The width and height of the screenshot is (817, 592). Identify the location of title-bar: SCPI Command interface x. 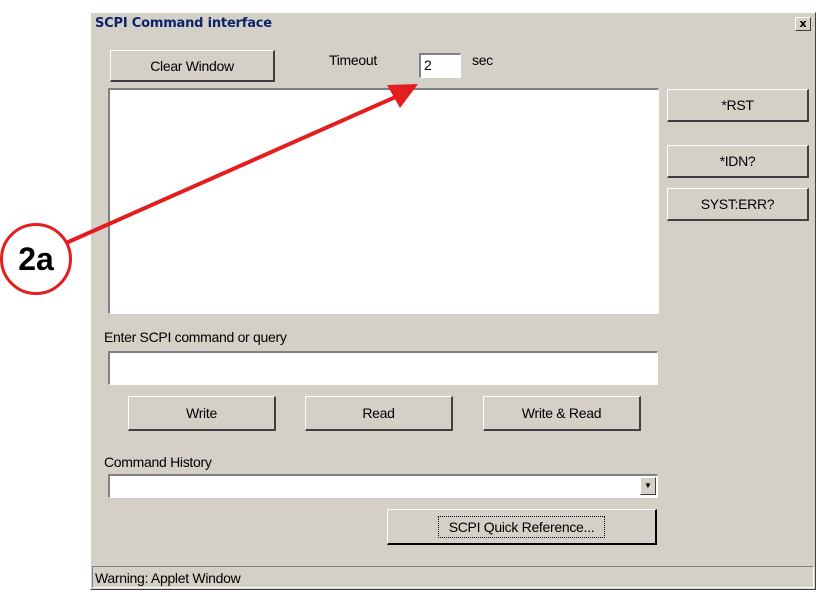
(453, 24).